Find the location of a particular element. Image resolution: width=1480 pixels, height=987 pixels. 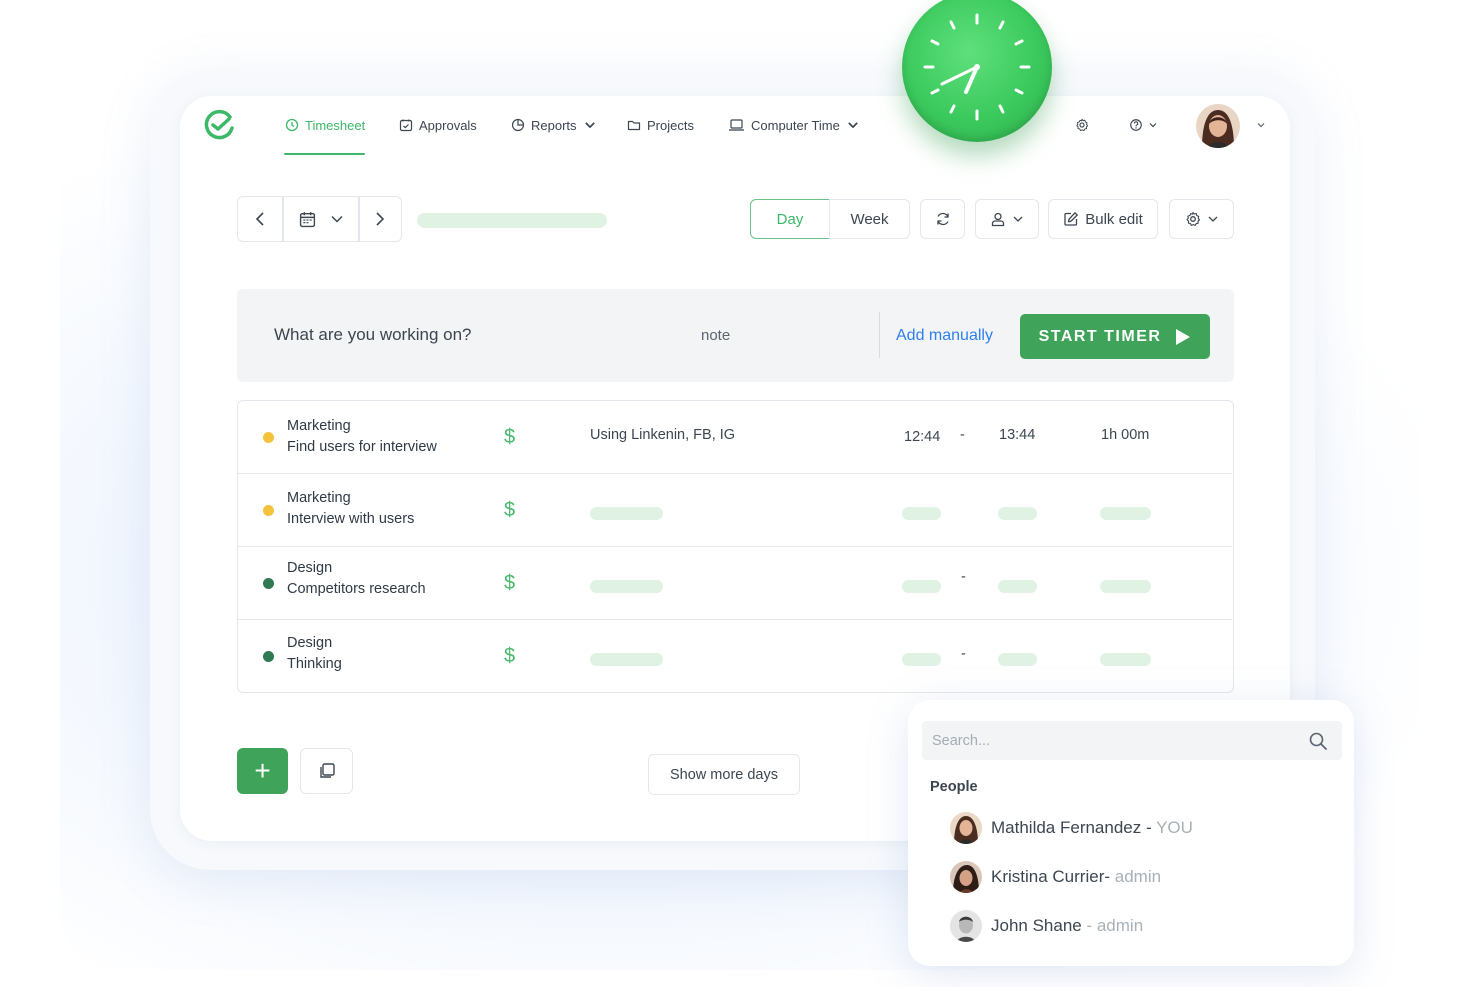

nav-tab-label: Timesheet is located at coordinates (335, 125).